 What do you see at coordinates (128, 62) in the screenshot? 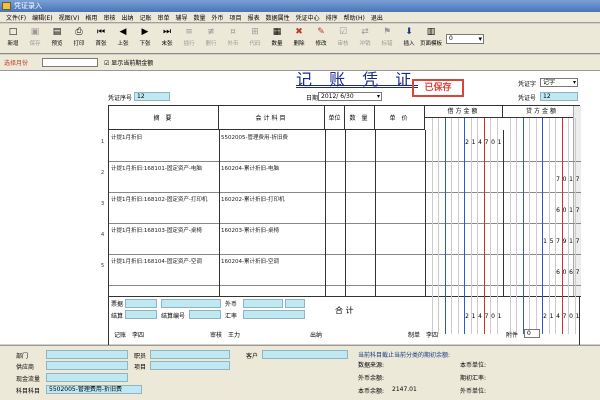
I see `show-current-checkbox: ☑ 显示当前期金额` at bounding box center [128, 62].